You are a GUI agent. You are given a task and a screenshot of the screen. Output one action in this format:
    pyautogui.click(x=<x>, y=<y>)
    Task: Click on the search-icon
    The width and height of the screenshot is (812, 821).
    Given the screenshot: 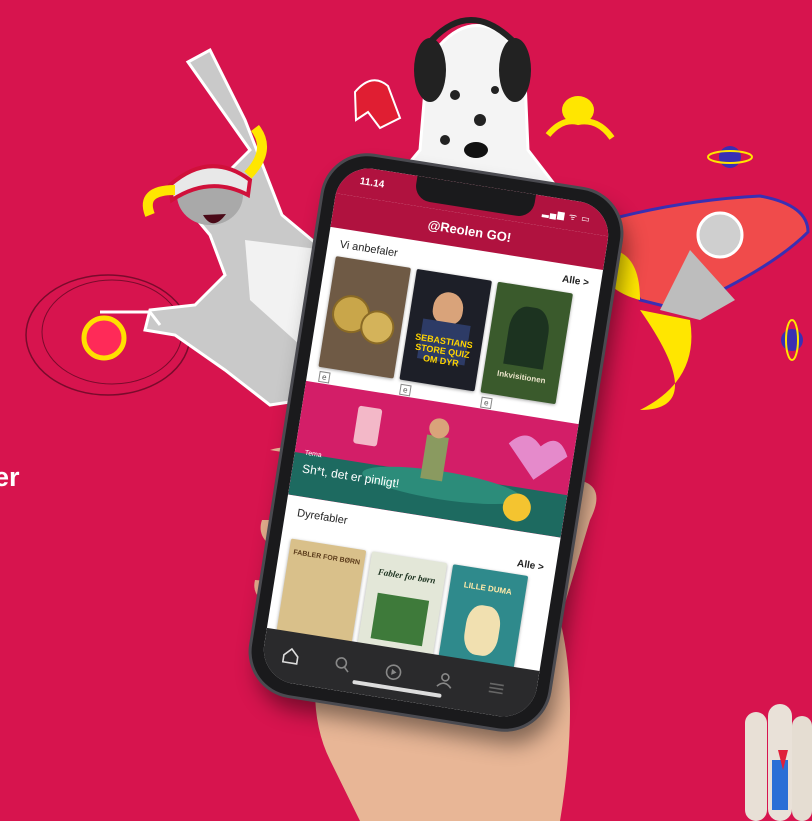 What is the action you would take?
    pyautogui.click(x=342, y=664)
    